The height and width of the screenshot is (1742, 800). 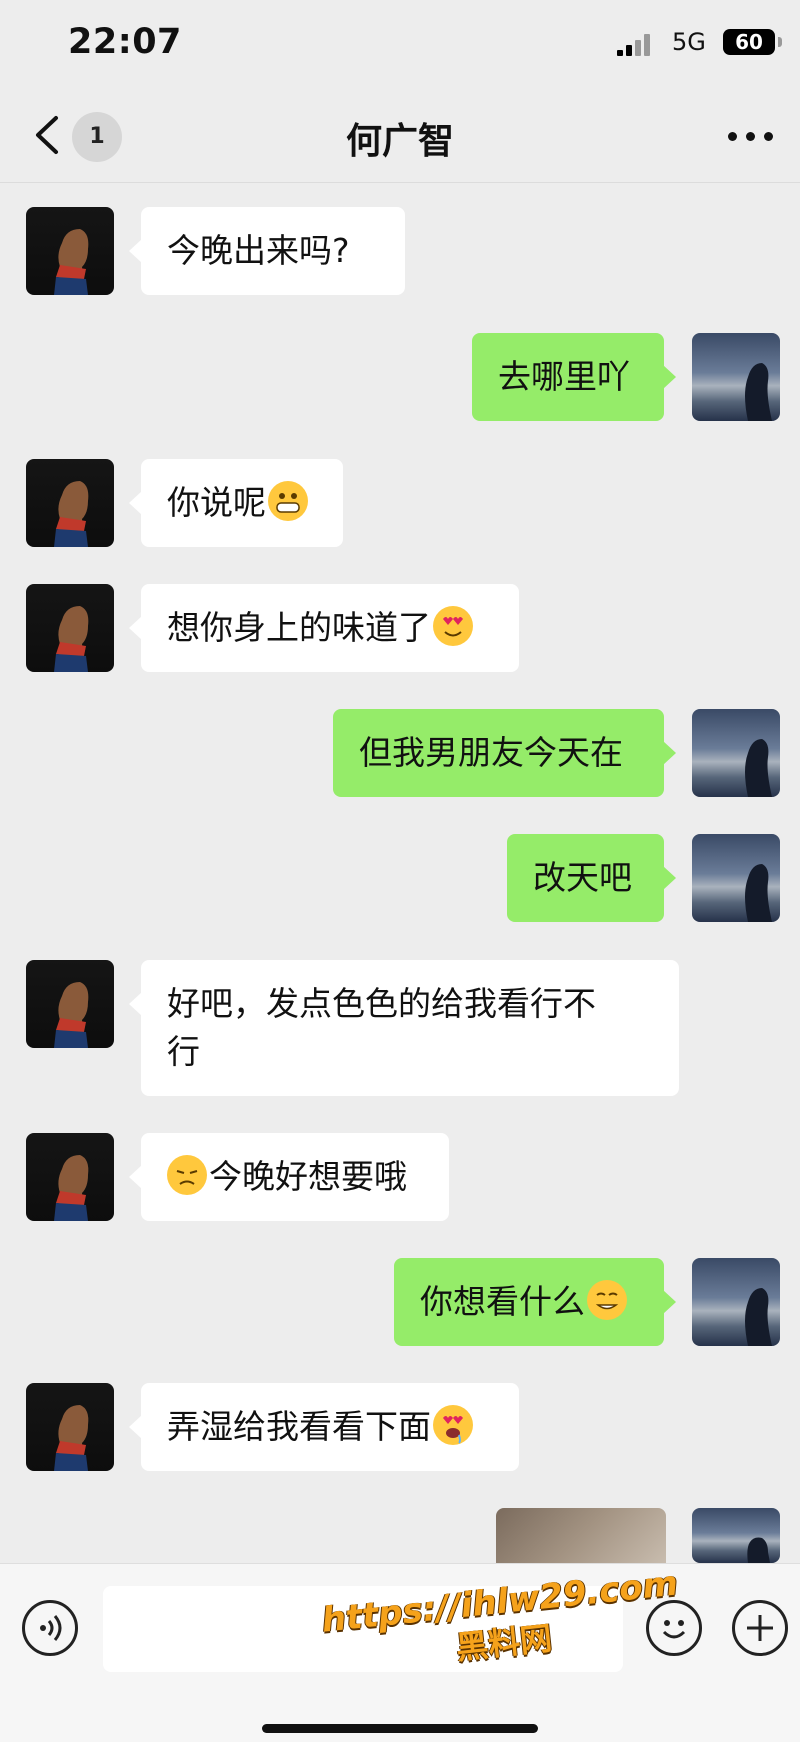 What do you see at coordinates (125, 42) in the screenshot?
I see `status-time: 22:07` at bounding box center [125, 42].